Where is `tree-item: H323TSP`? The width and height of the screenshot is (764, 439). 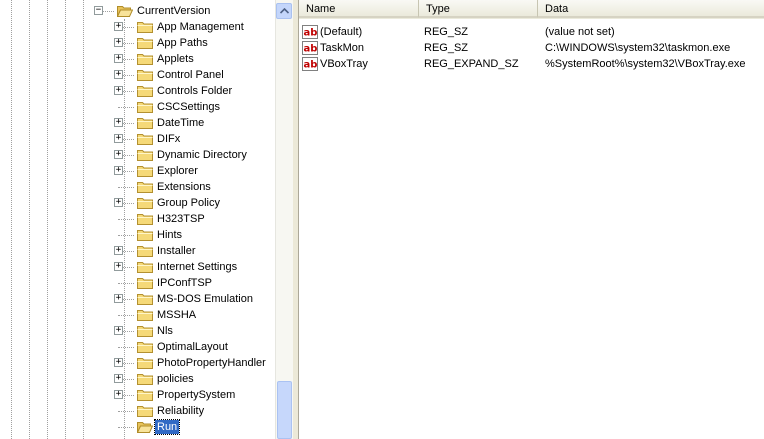
tree-item: H323TSP is located at coordinates (137, 219).